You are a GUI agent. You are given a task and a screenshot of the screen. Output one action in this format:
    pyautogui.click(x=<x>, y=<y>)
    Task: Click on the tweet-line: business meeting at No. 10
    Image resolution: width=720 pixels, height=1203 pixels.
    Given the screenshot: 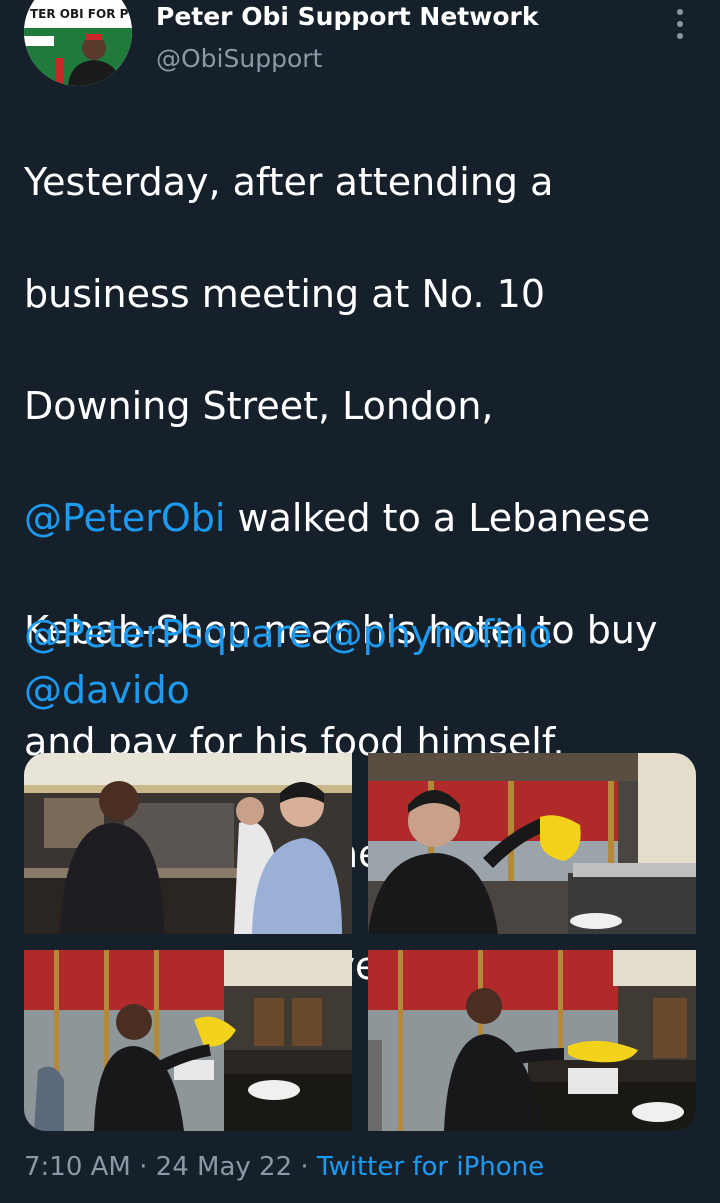 What is the action you would take?
    pyautogui.click(x=284, y=294)
    